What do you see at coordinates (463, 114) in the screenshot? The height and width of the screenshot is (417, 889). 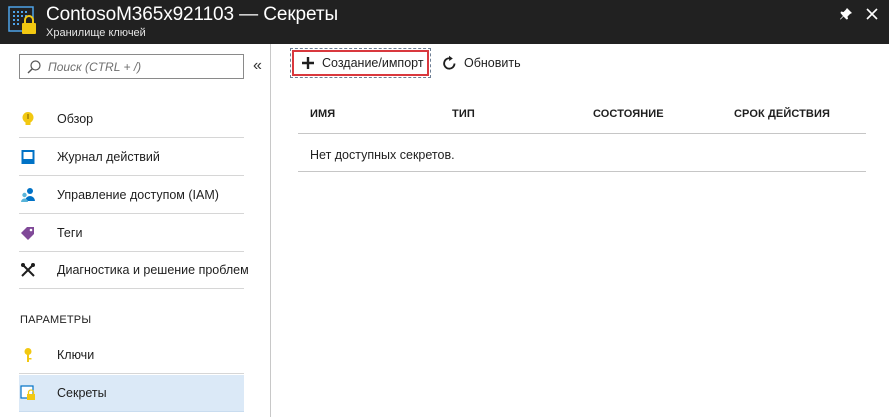 I see `column-header-type: ТИП` at bounding box center [463, 114].